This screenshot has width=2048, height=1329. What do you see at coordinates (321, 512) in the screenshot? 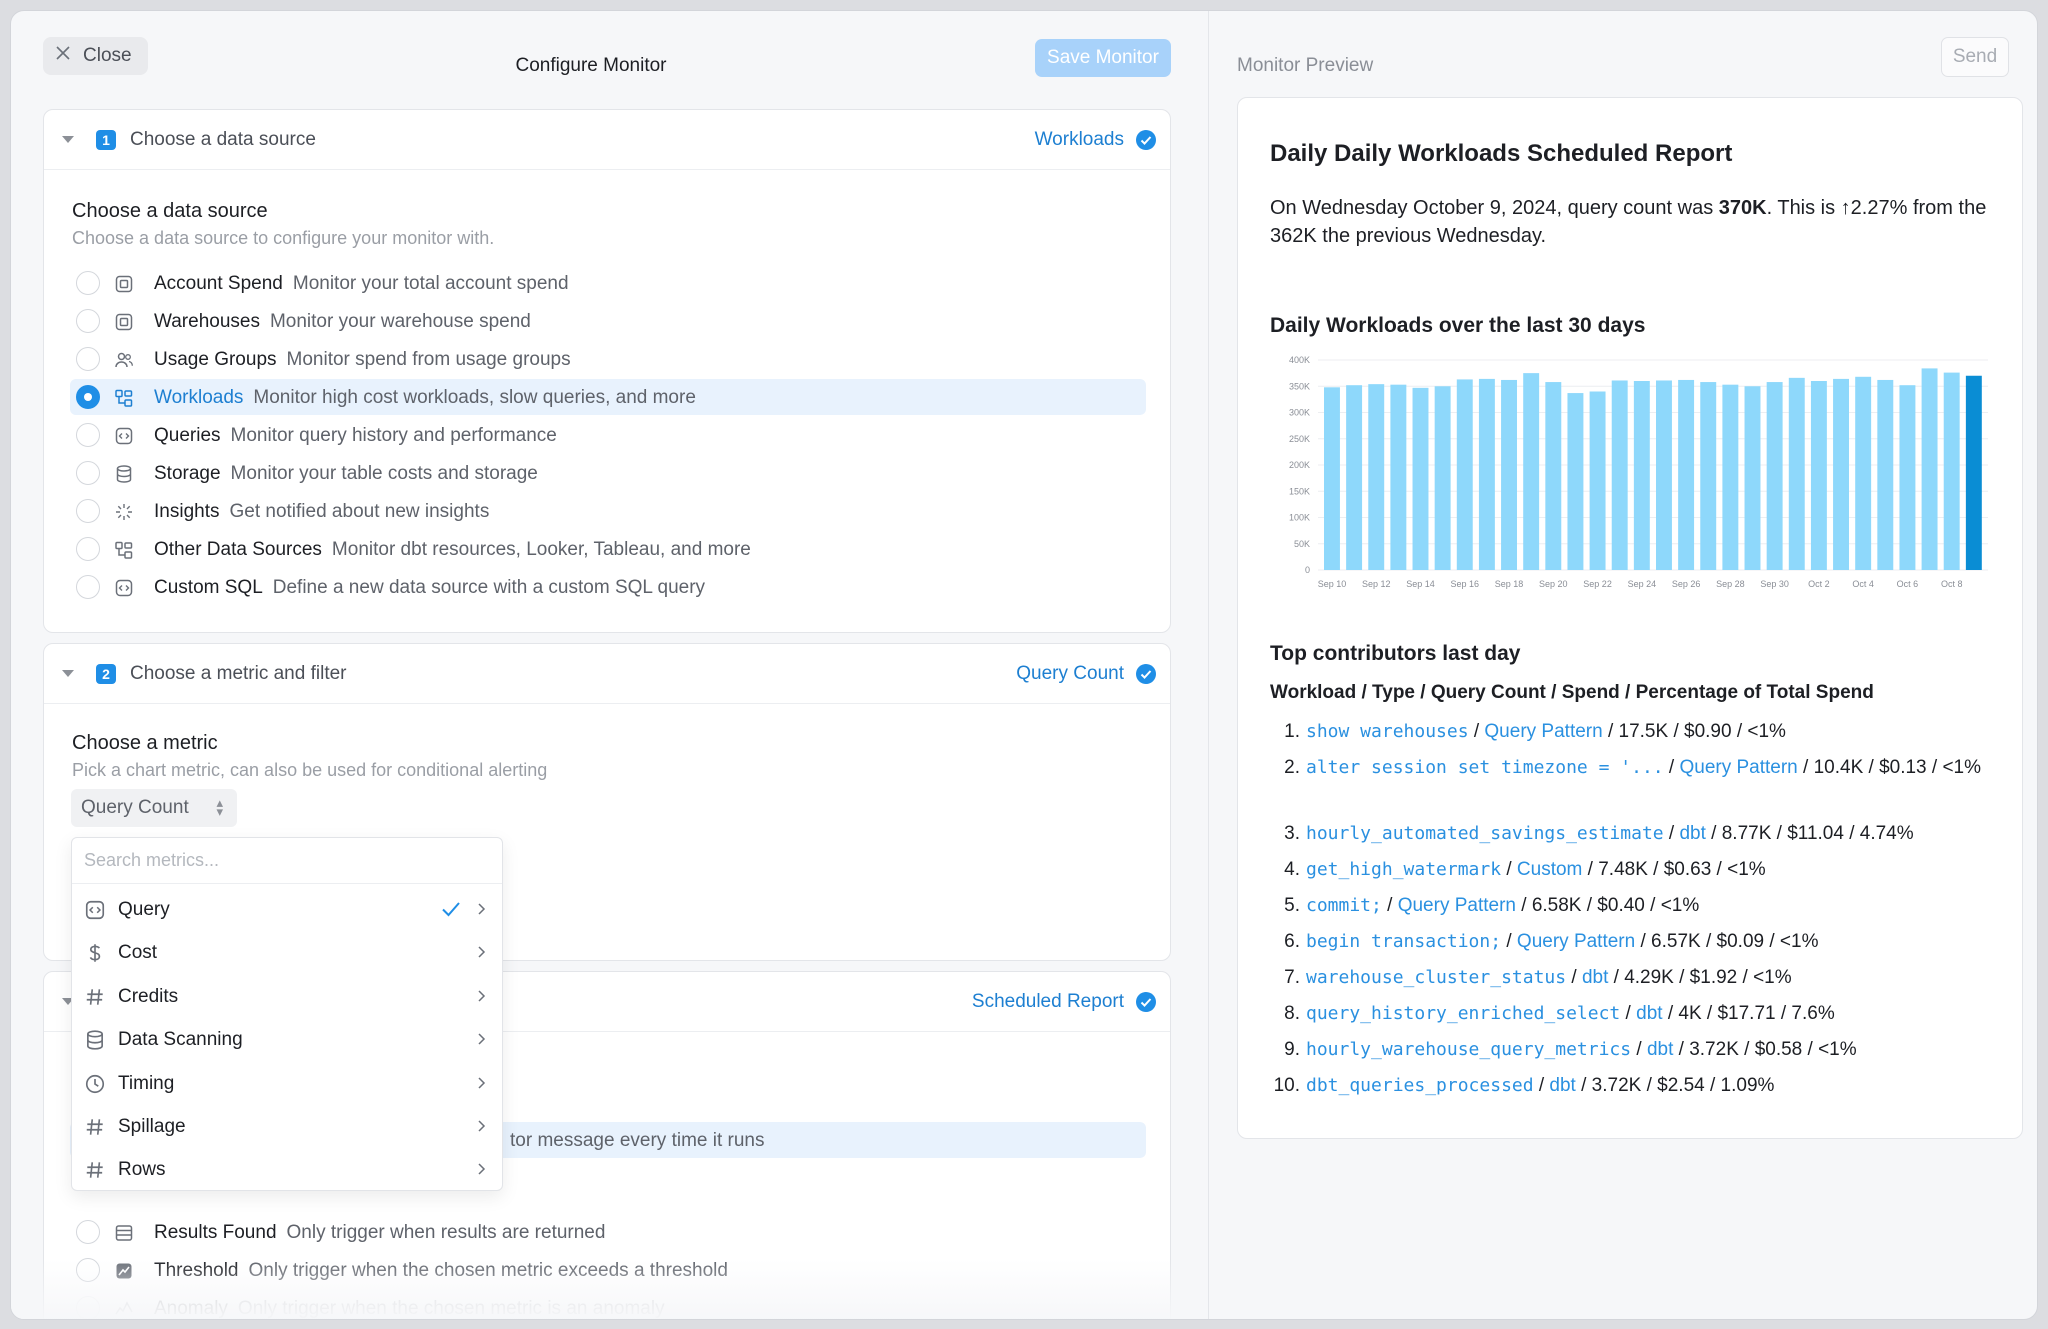
I see `option-label: Insights Get notified about new insights` at bounding box center [321, 512].